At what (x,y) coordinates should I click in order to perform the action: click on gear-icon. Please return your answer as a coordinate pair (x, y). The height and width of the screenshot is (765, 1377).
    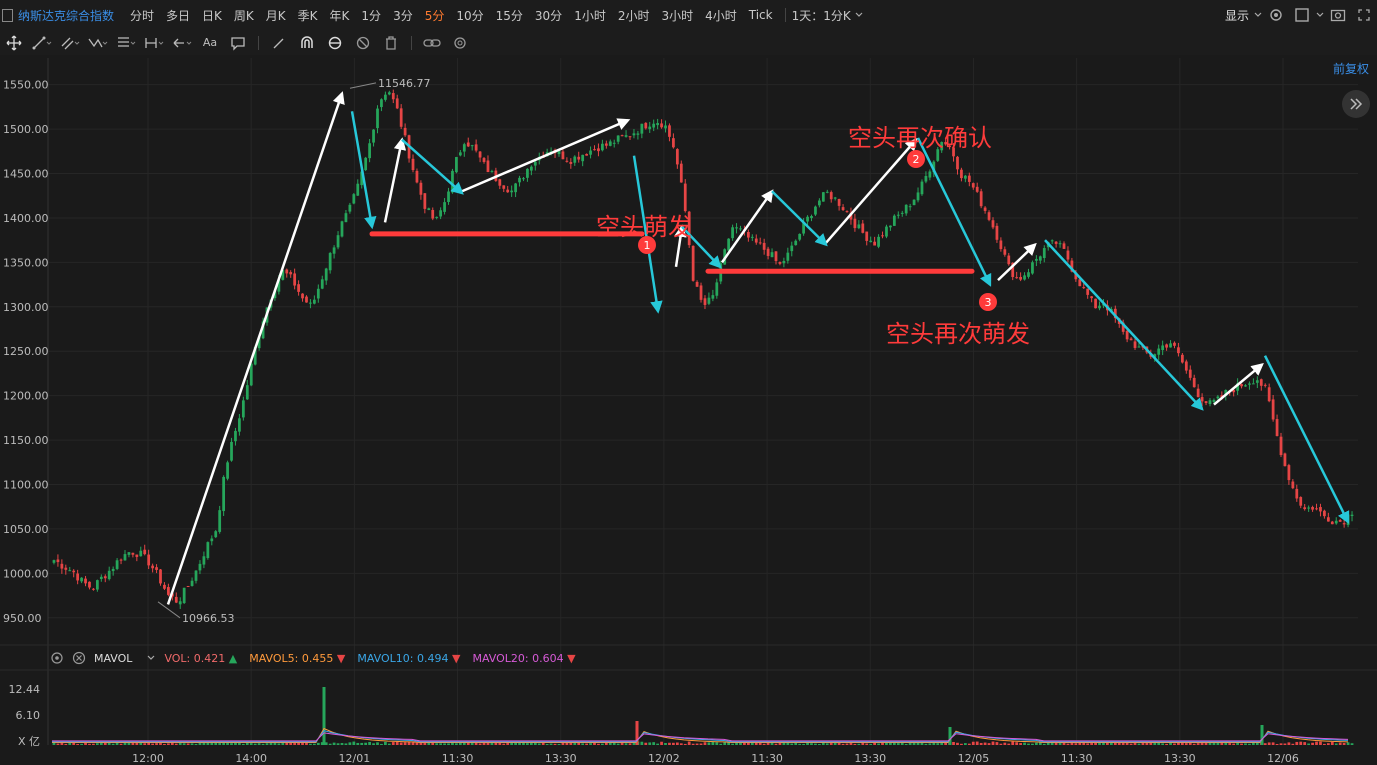
    Looking at the image, I should click on (57, 658).